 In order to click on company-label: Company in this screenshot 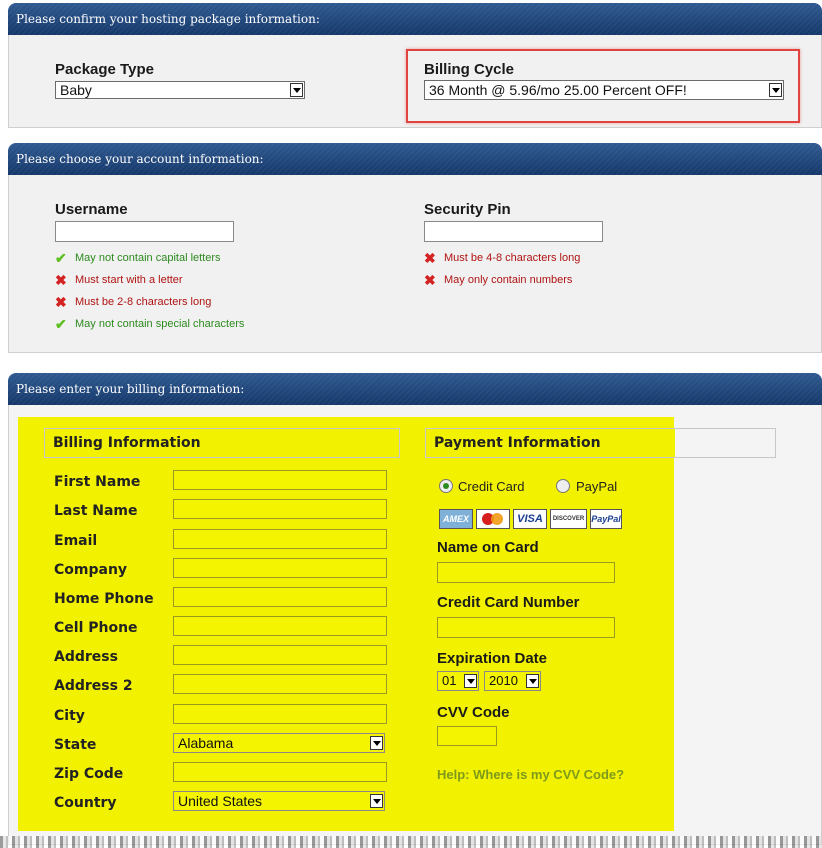, I will do `click(91, 570)`.